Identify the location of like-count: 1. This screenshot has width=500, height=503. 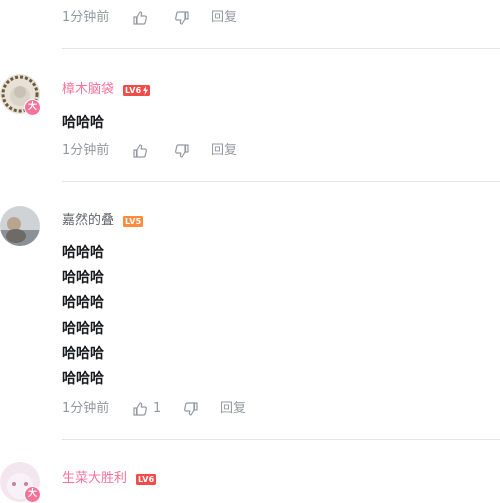
(157, 408).